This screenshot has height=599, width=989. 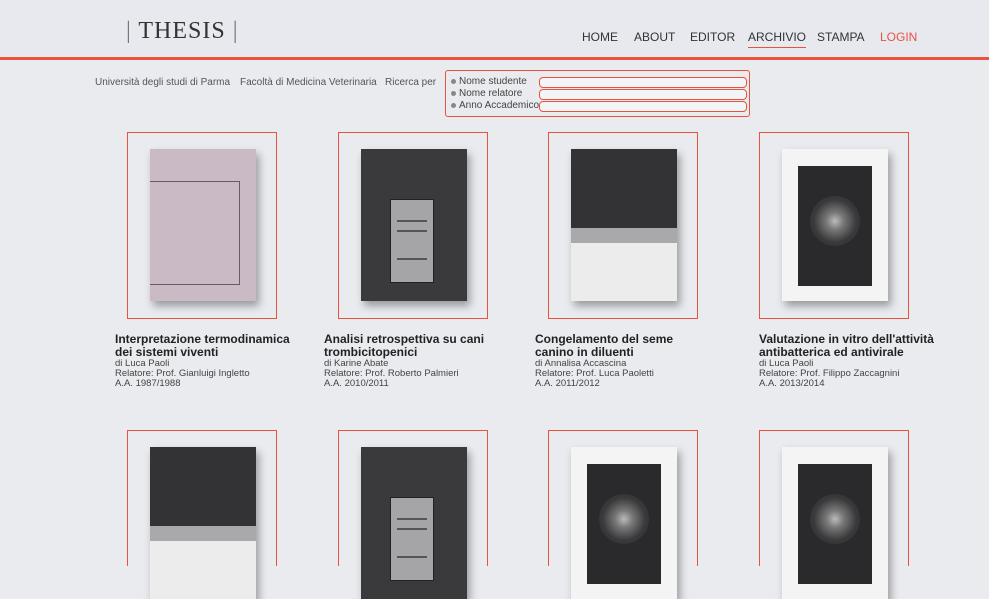 What do you see at coordinates (567, 383) in the screenshot?
I see `thesis-year: A.A. 2011/2012` at bounding box center [567, 383].